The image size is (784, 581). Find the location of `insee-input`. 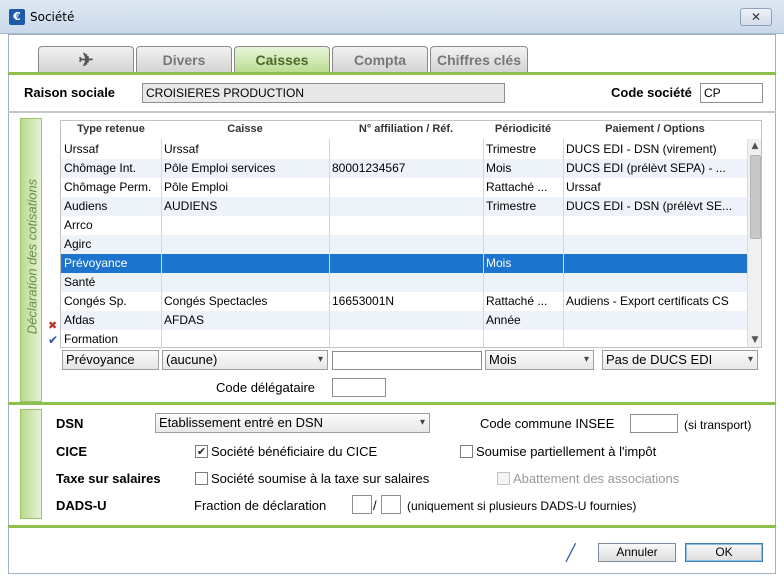

insee-input is located at coordinates (654, 423).